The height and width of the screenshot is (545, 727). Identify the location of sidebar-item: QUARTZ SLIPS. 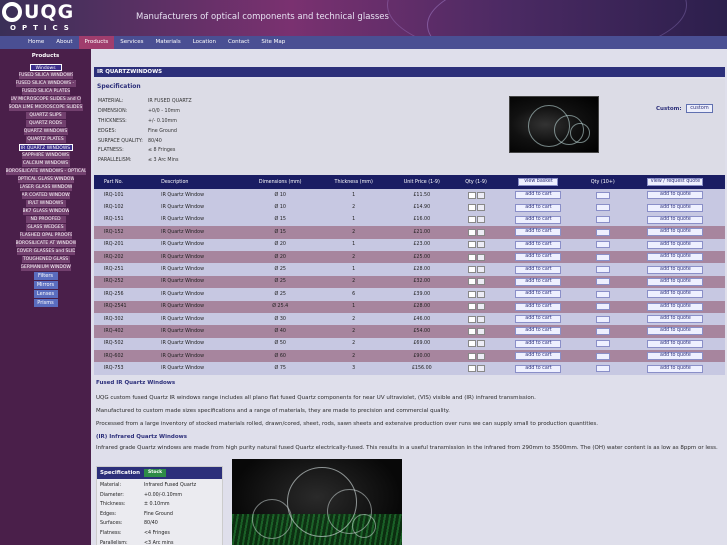
(45, 115).